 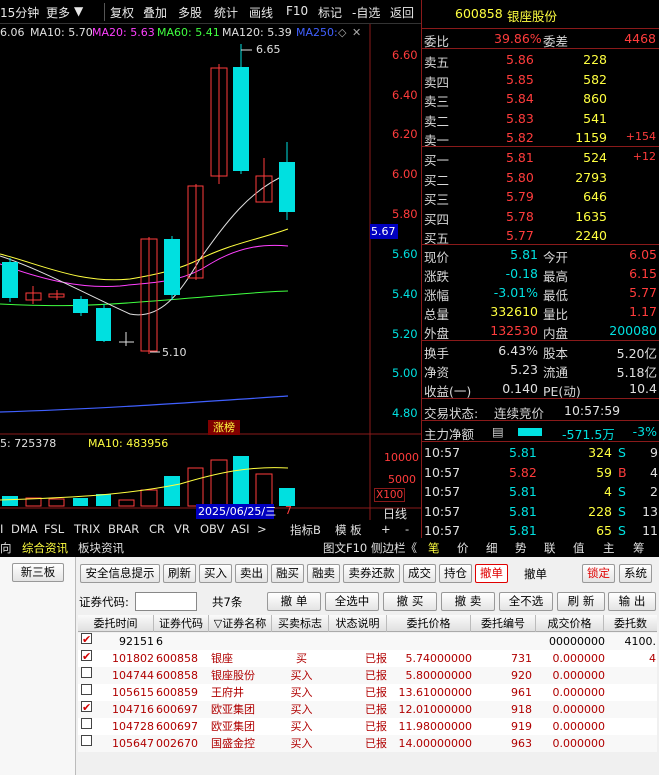 What do you see at coordinates (261, 12) in the screenshot?
I see `toolbar-huaxian: 画线` at bounding box center [261, 12].